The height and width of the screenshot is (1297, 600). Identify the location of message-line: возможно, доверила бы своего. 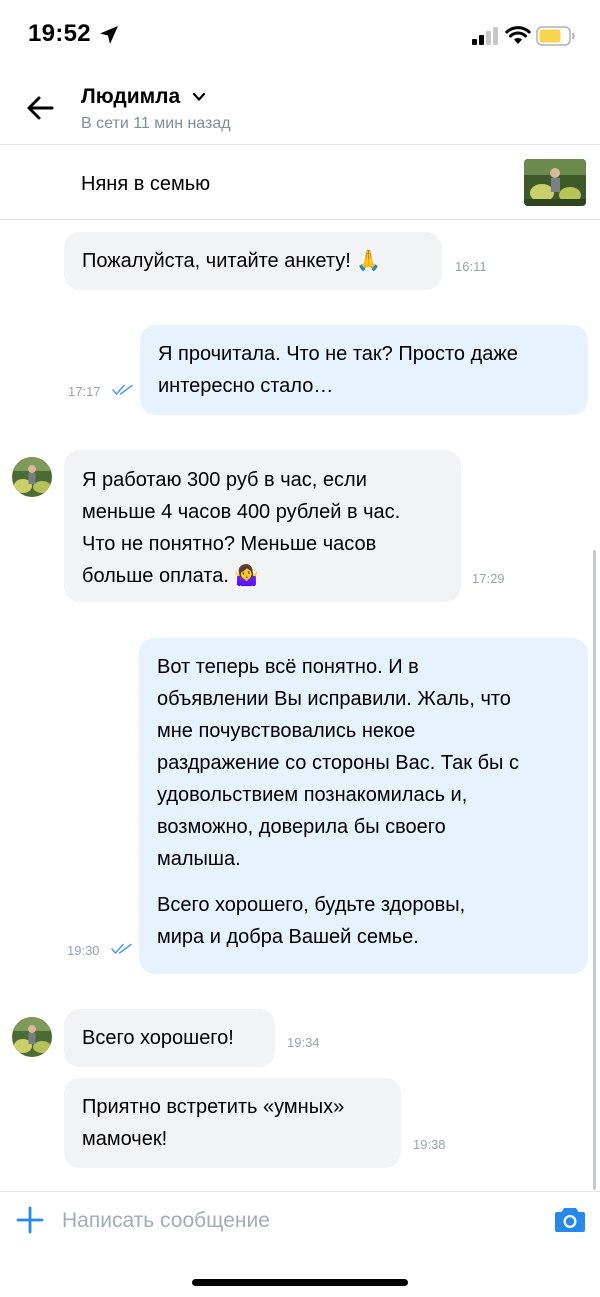
(301, 827).